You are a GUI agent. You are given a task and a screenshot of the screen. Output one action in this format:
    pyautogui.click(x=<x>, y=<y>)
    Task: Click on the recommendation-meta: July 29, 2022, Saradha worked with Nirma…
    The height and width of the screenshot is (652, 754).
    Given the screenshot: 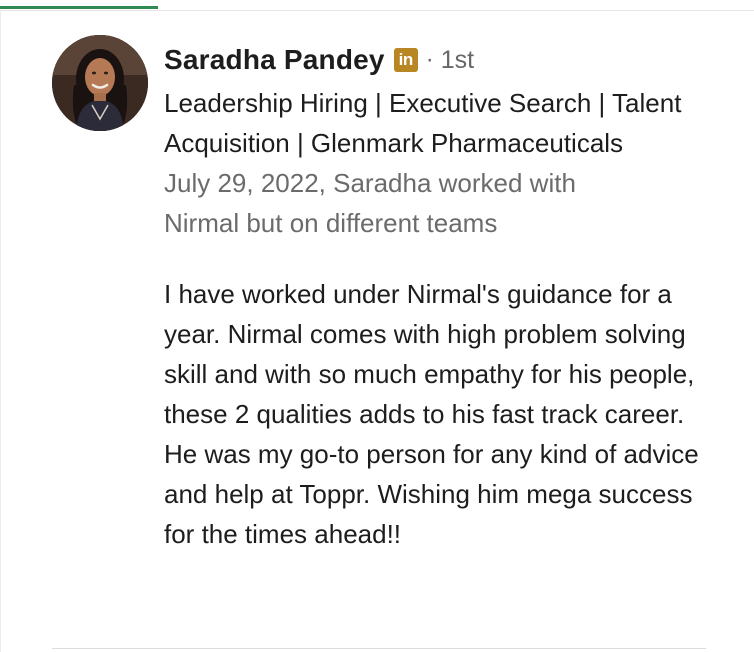 What is the action you would take?
    pyautogui.click(x=370, y=203)
    